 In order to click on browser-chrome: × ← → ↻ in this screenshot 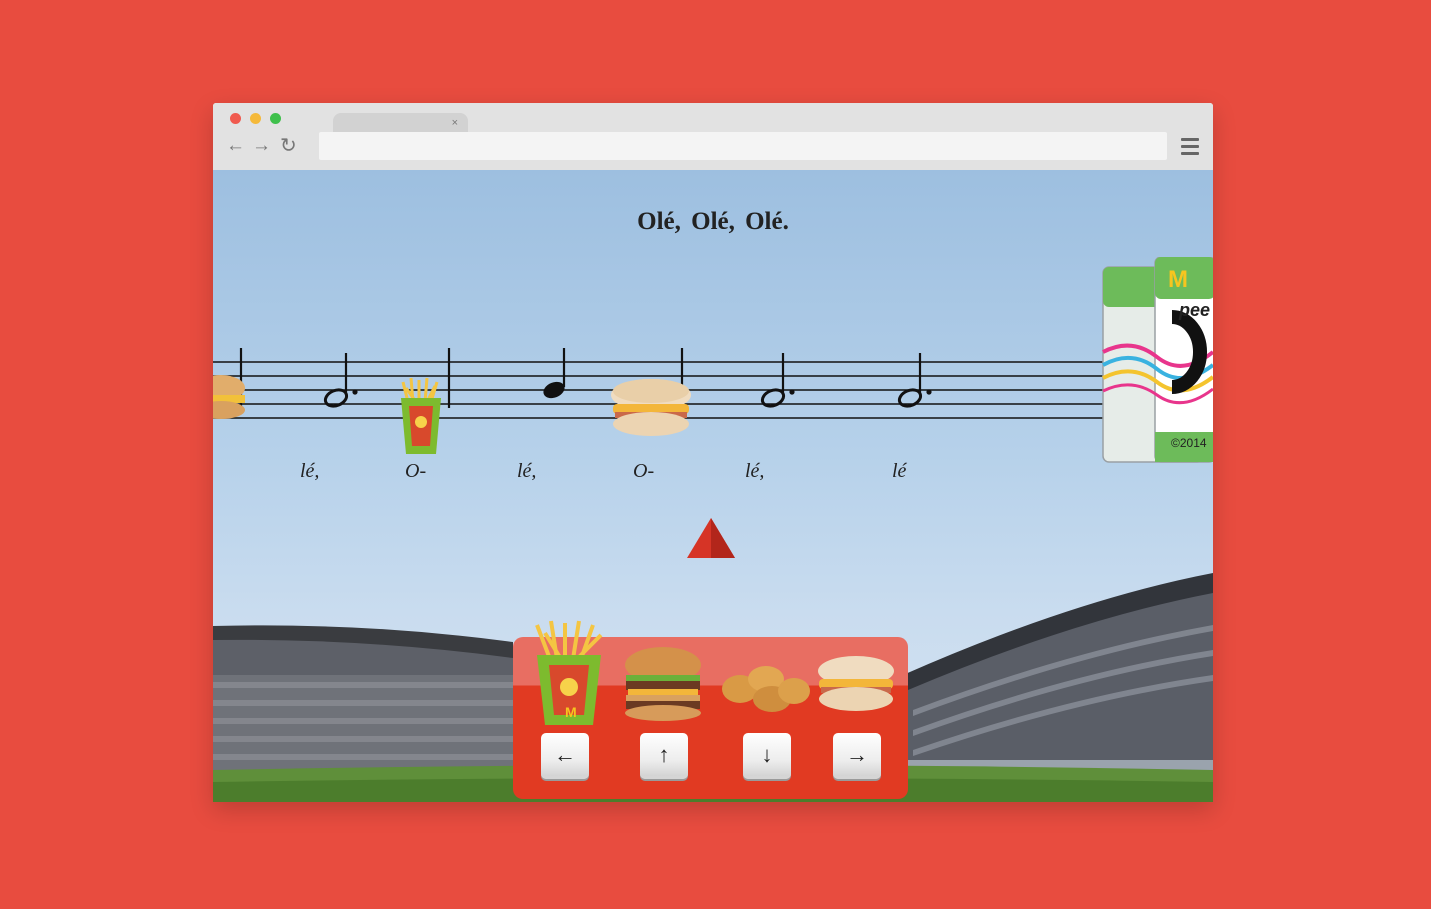, I will do `click(713, 136)`.